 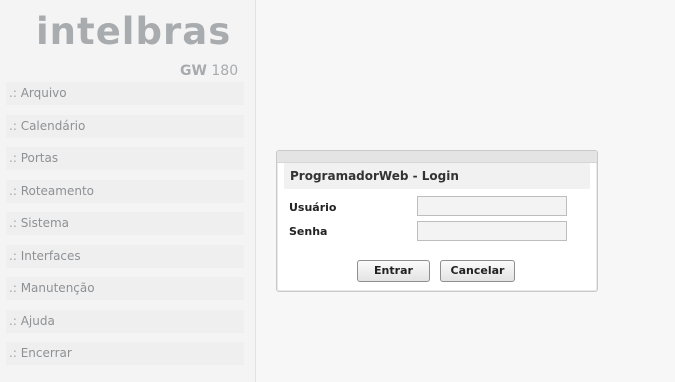 I want to click on menu-item-label: Manutenção, so click(x=57, y=288).